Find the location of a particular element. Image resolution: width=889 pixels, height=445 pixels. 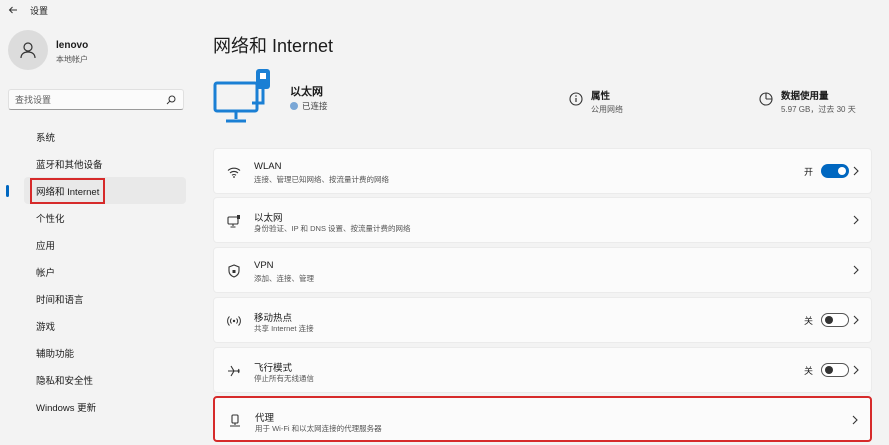

card-title: WLAN is located at coordinates (268, 166).